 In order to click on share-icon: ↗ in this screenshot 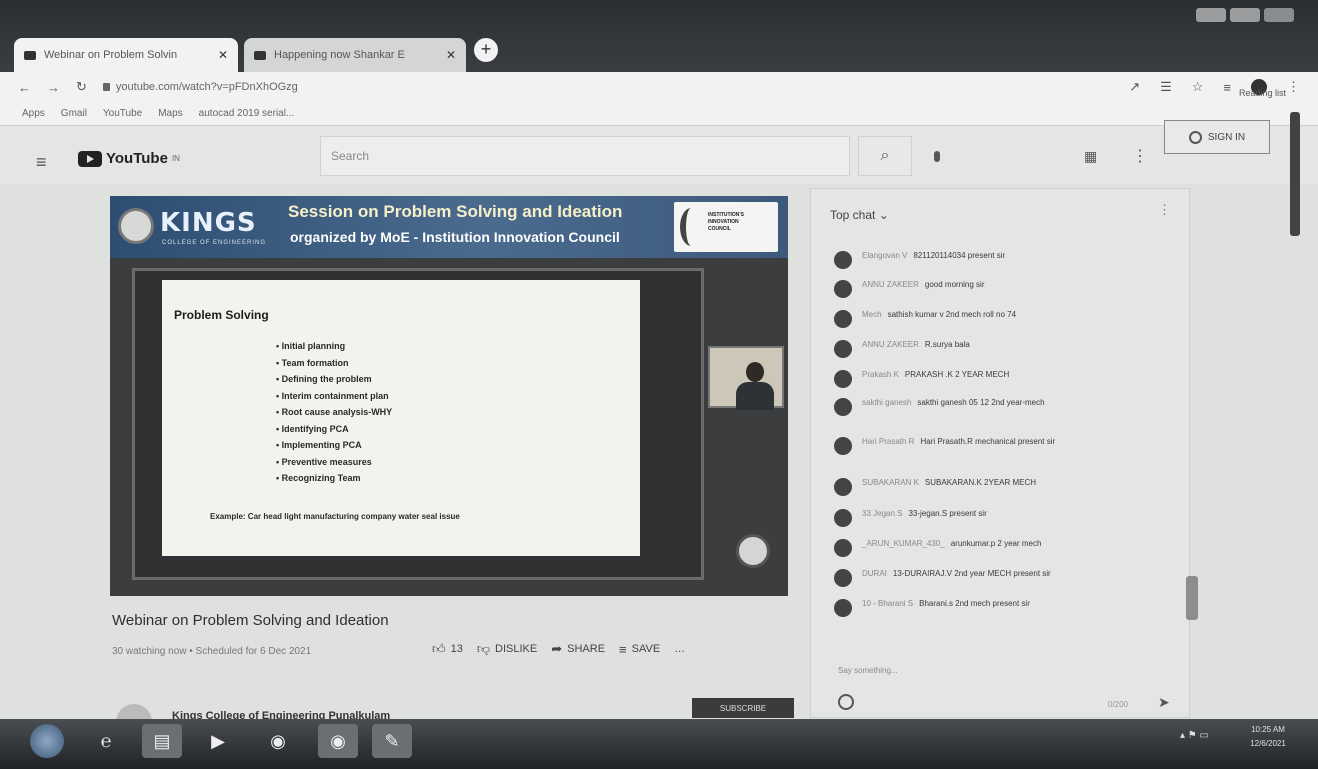, I will do `click(1134, 87)`.